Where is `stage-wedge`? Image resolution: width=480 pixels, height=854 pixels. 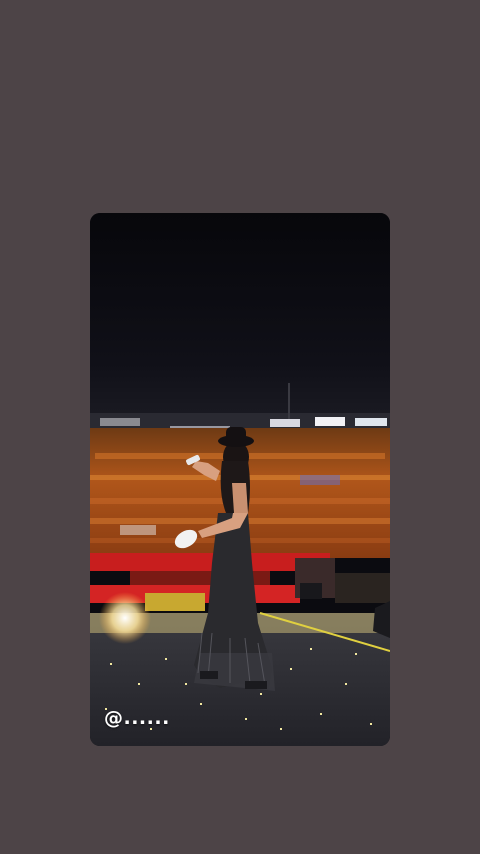 stage-wedge is located at coordinates (175, 602).